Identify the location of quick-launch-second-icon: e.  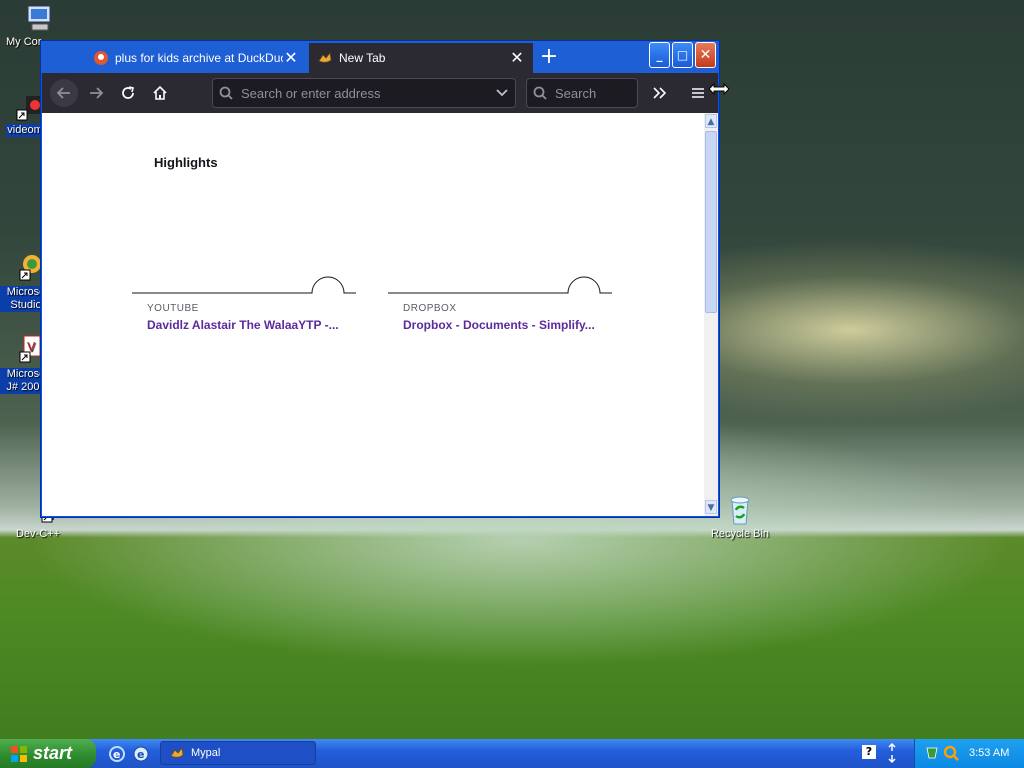
(141, 756).